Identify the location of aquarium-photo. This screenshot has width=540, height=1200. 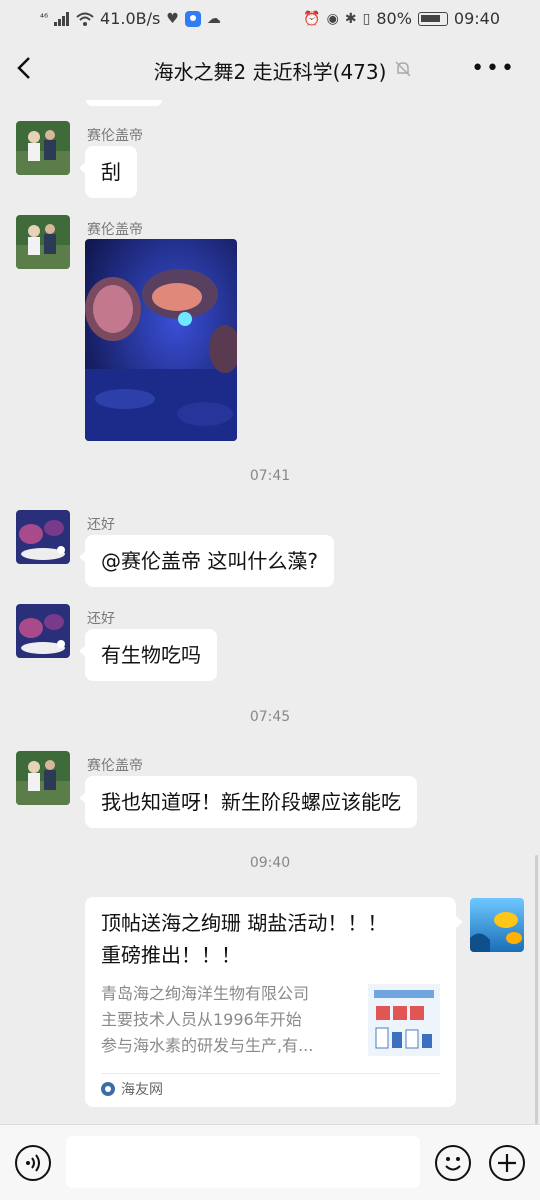
(161, 340).